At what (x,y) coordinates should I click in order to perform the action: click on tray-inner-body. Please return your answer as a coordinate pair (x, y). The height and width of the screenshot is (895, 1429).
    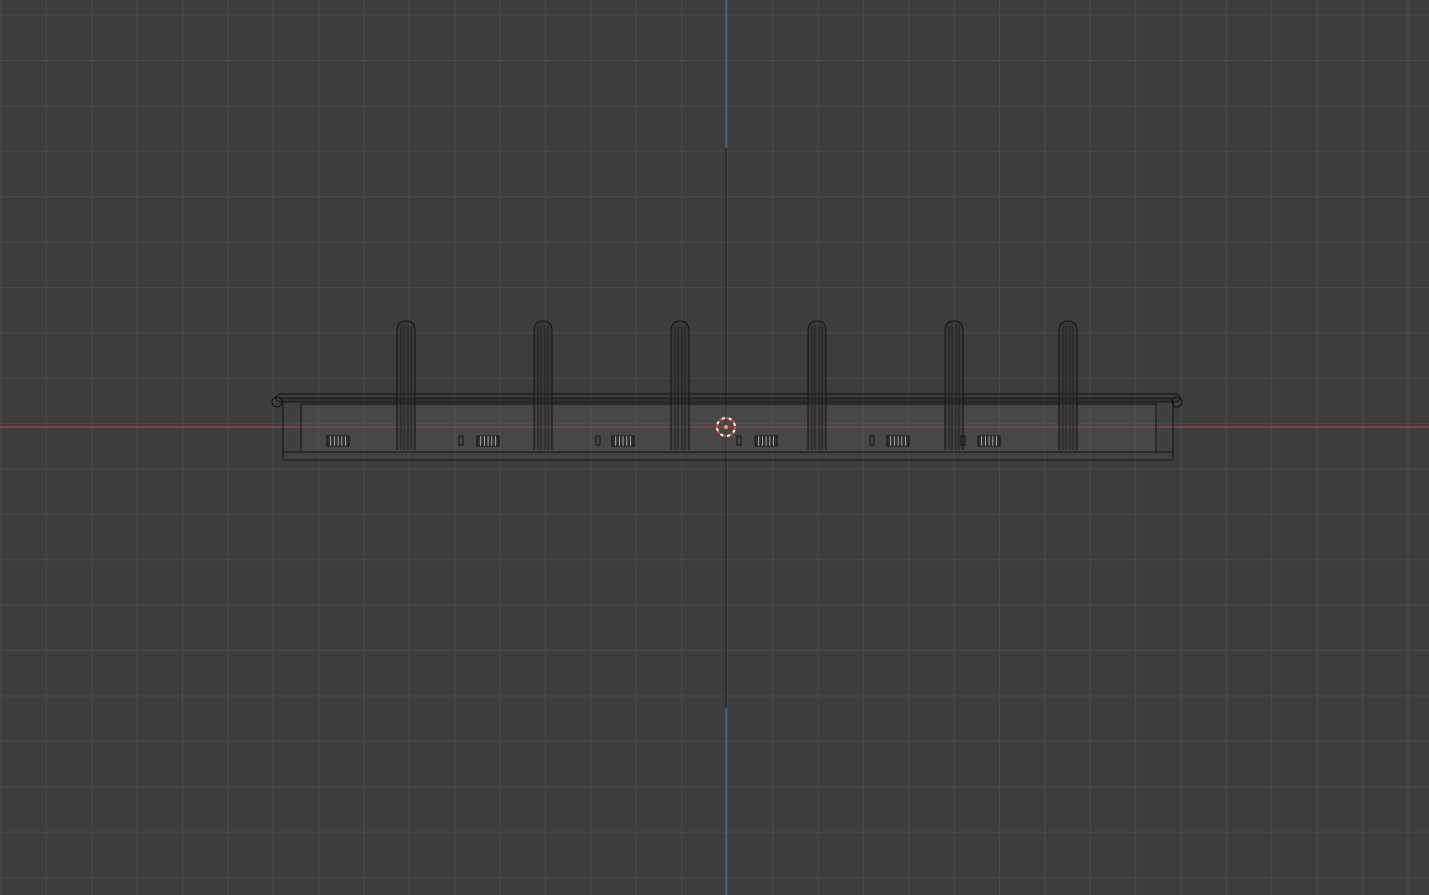
    Looking at the image, I should click on (728, 428).